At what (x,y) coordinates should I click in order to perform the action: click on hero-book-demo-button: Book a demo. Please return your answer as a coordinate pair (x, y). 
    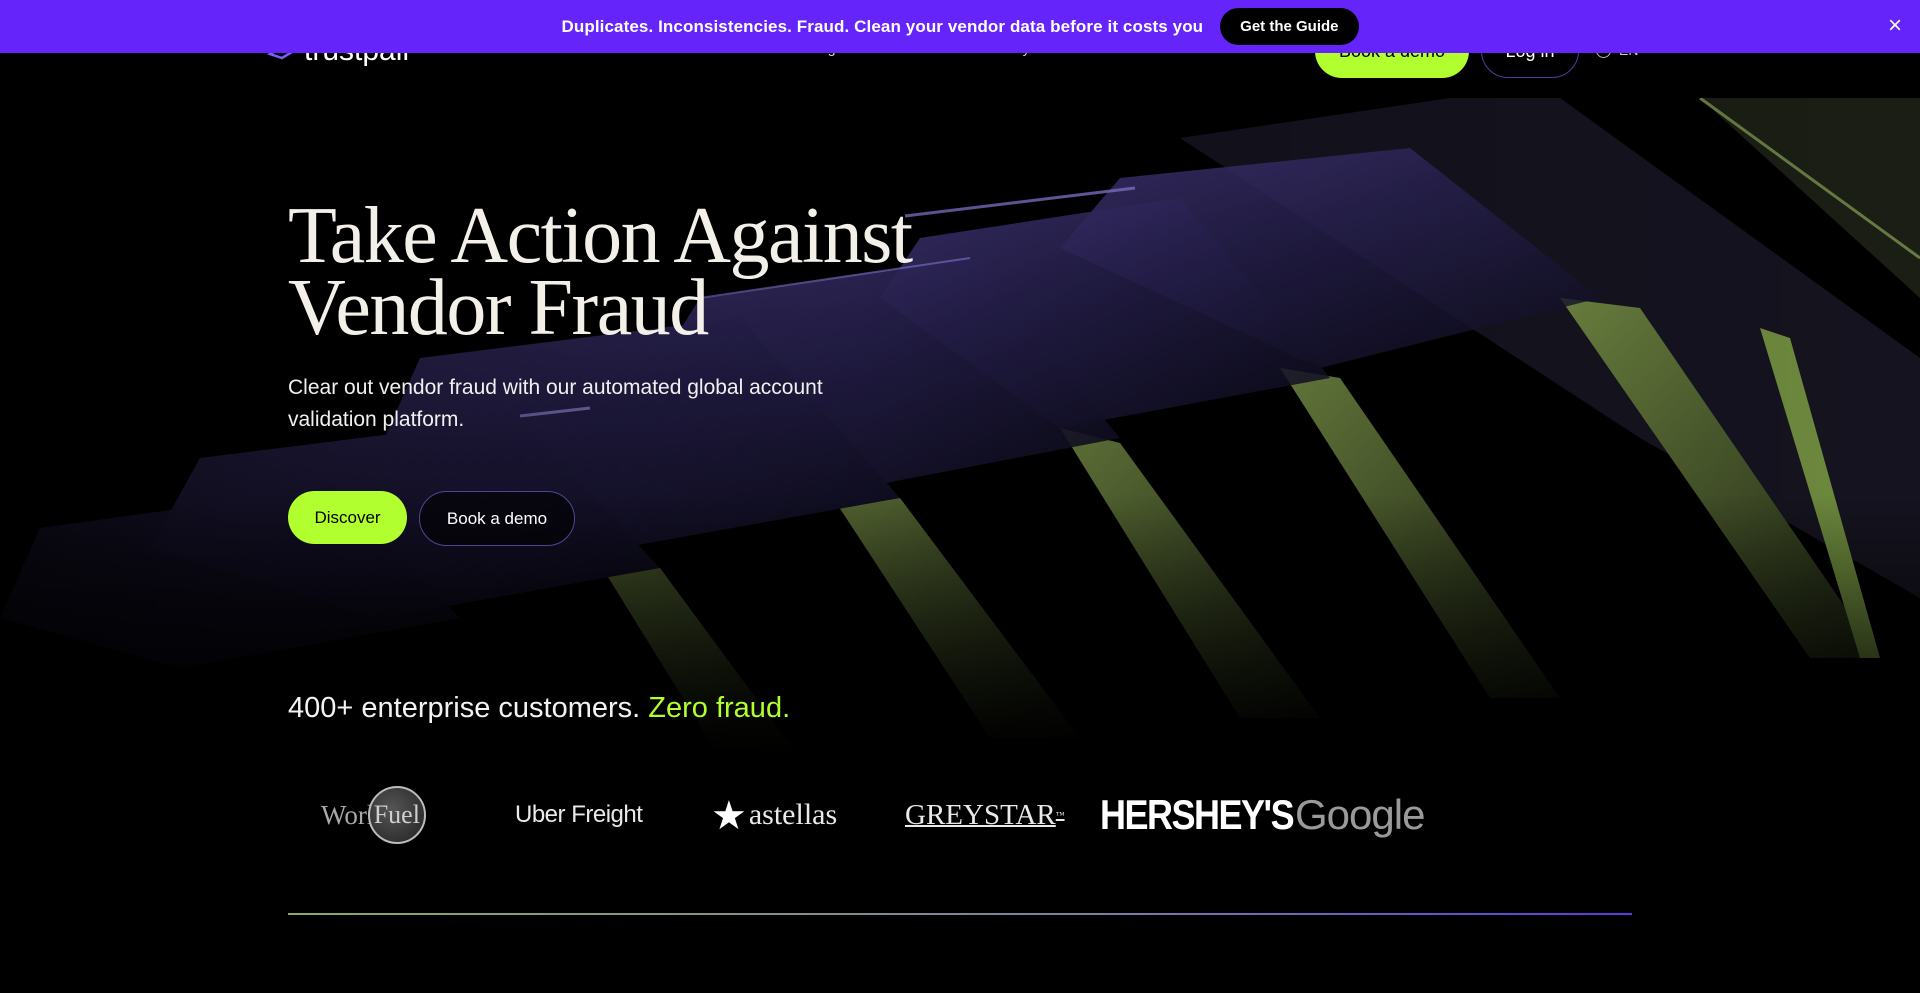
    Looking at the image, I should click on (497, 518).